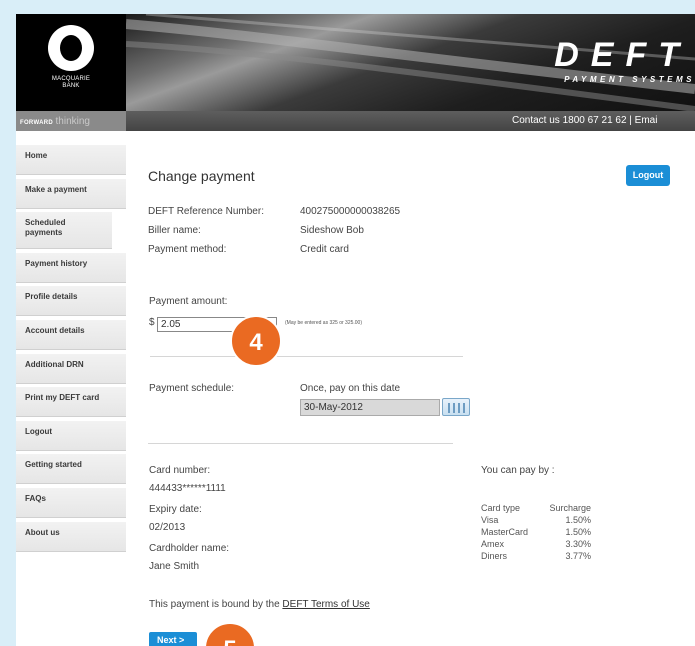  Describe the element at coordinates (578, 556) in the screenshot. I see `surcharge-rate: 3.77%` at that location.